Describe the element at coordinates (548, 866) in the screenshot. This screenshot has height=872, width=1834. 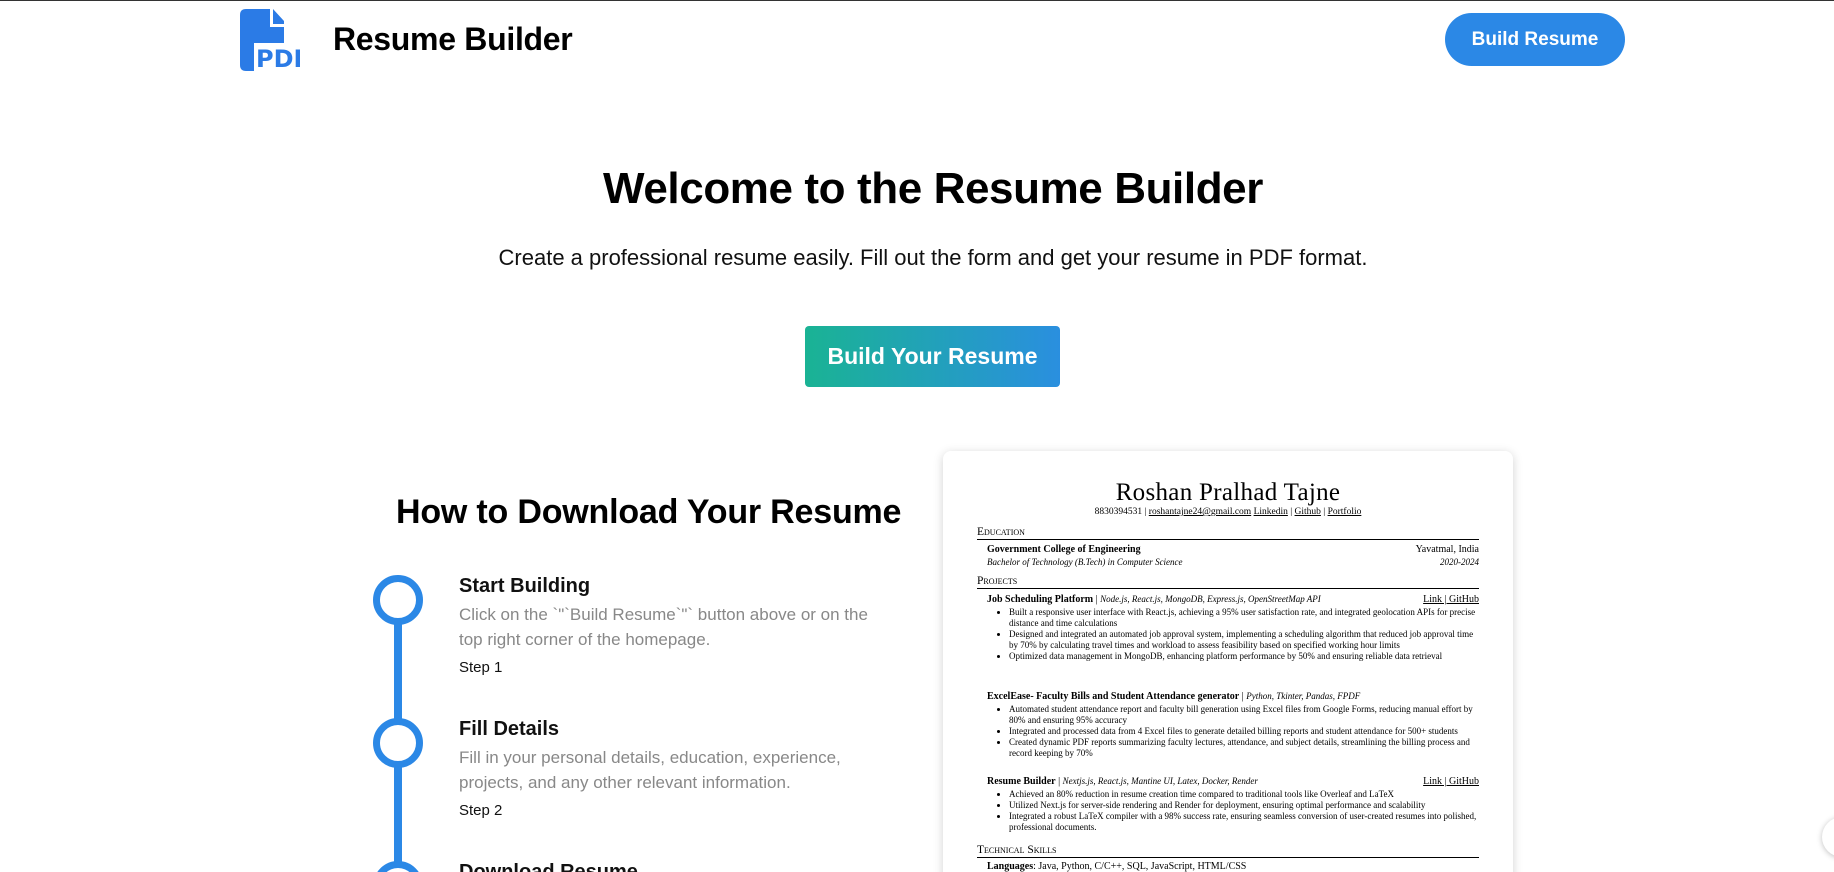
I see `step-3-title: Download Resume` at that location.